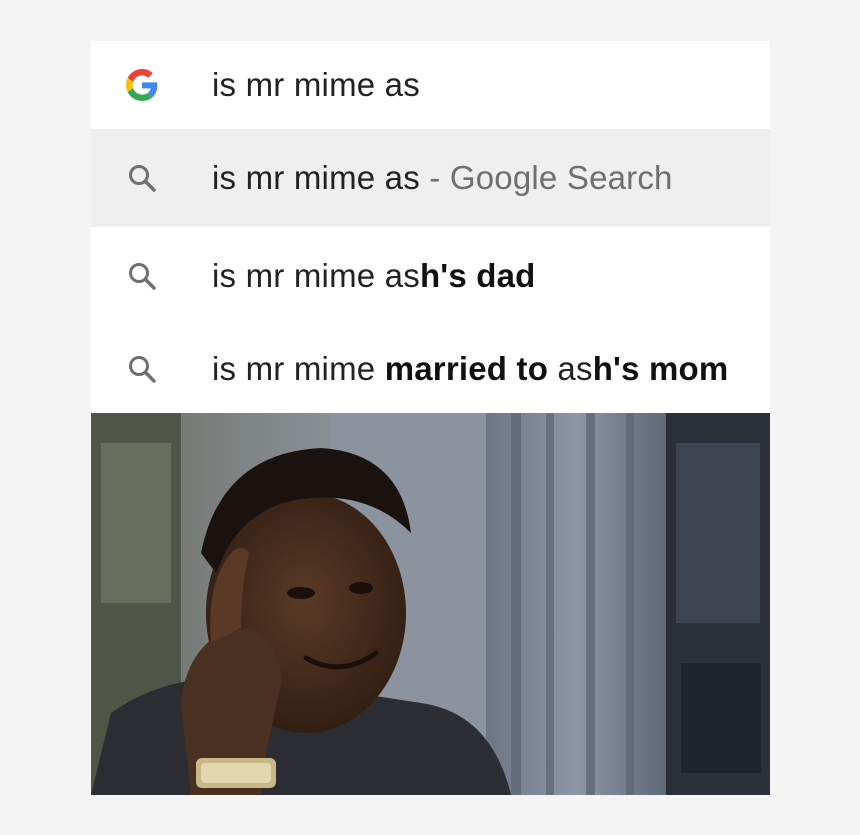 The height and width of the screenshot is (835, 860). I want to click on suggestion-item-3: is mr mime married to ash's mom, so click(430, 369).